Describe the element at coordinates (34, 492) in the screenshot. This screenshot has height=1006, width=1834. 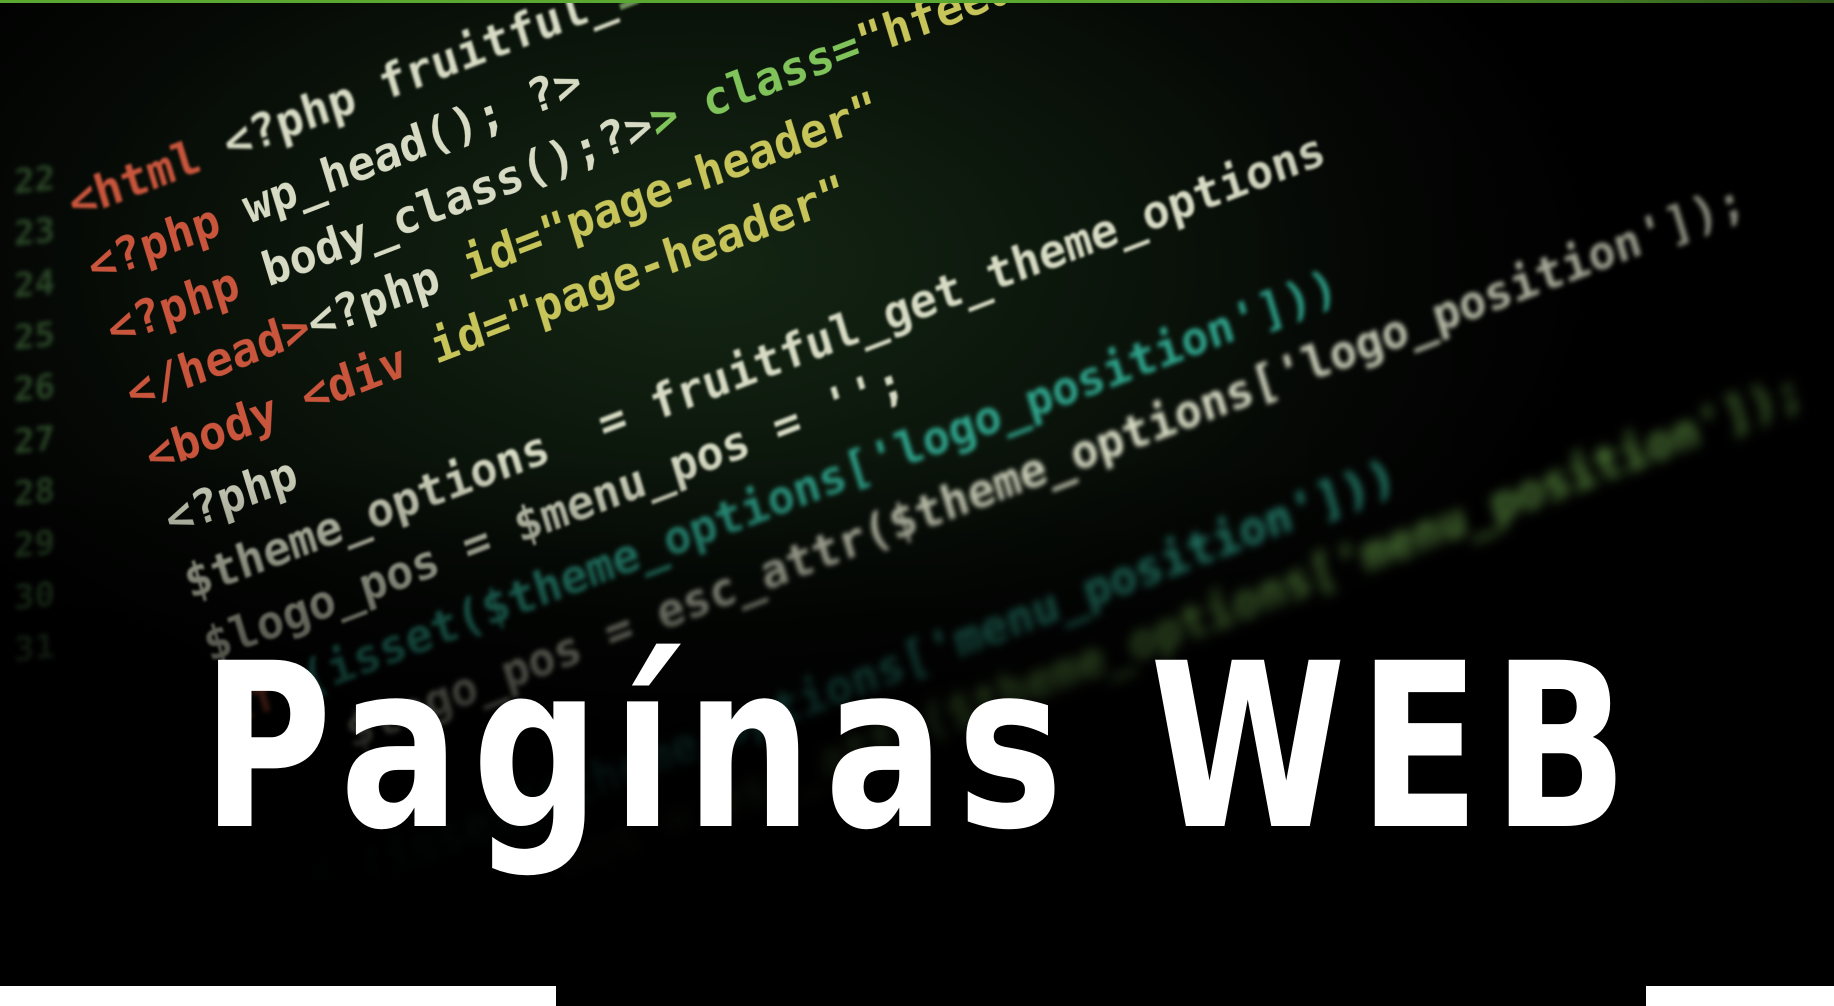
I see `line-number: 28` at that location.